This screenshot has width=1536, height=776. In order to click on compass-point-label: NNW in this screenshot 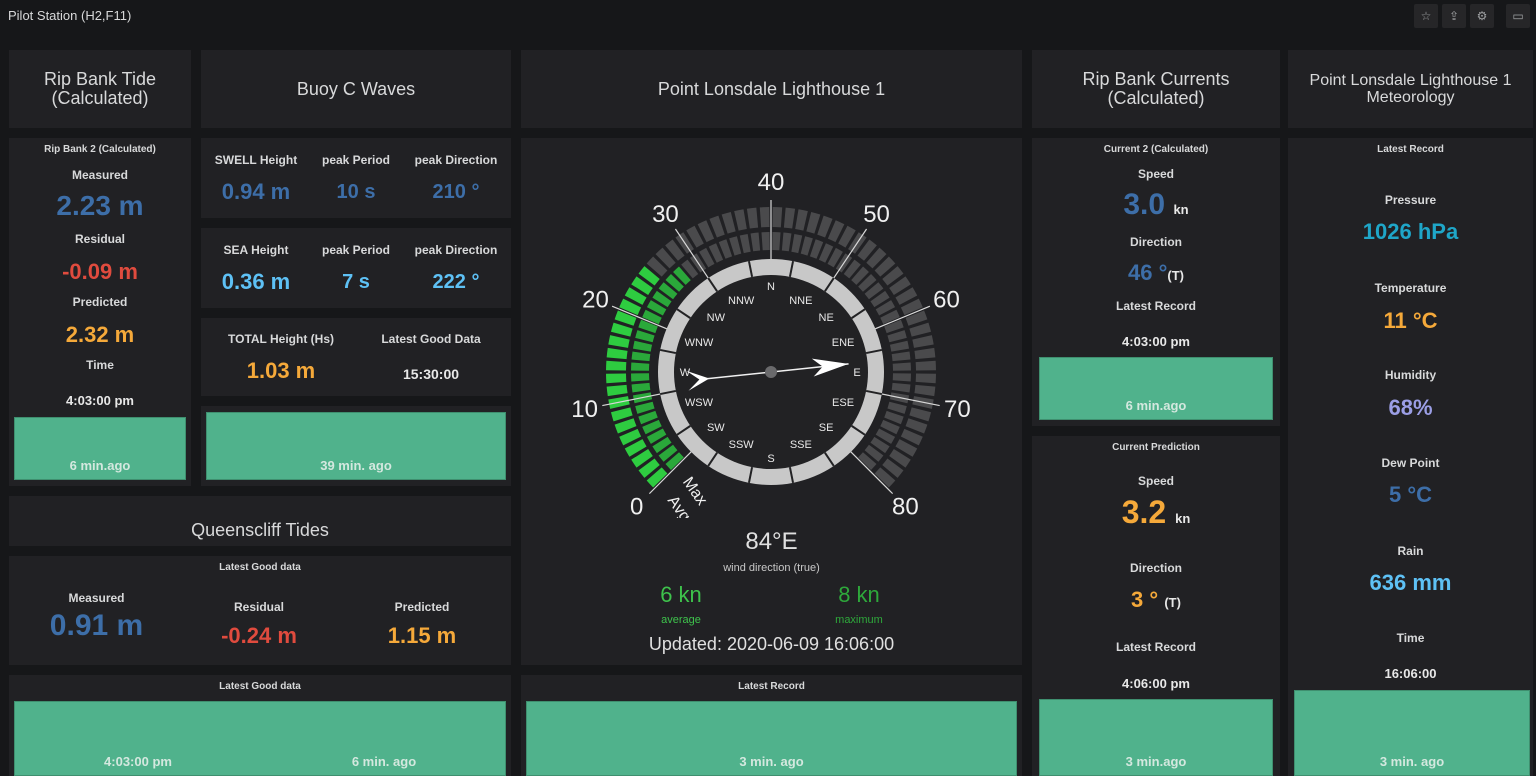, I will do `click(741, 301)`.